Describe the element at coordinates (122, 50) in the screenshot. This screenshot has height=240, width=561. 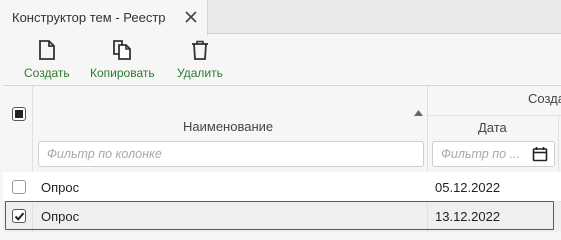
I see `copy-icon` at that location.